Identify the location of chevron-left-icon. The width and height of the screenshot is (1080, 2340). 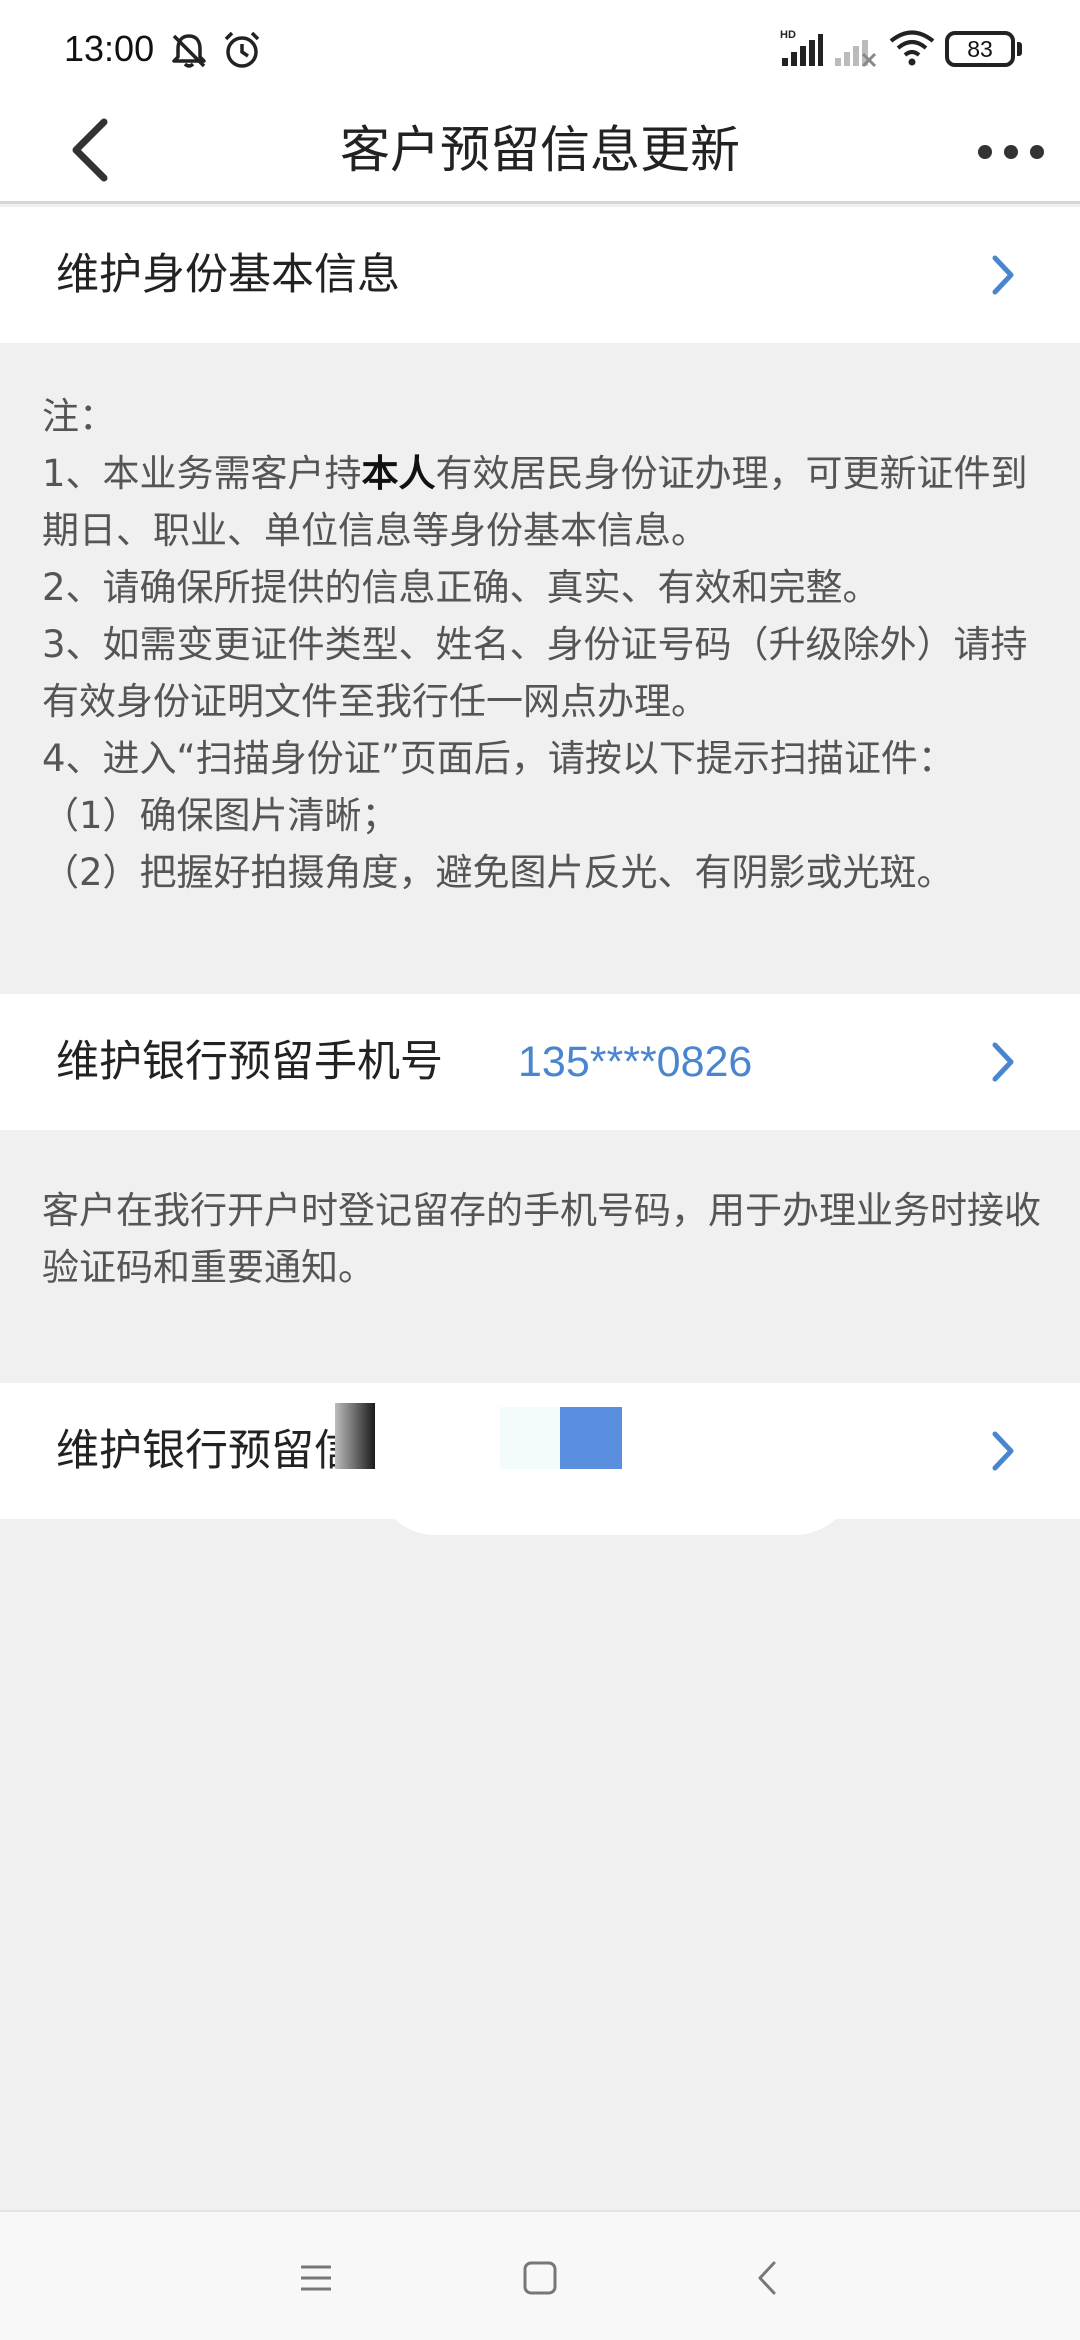
(90, 150).